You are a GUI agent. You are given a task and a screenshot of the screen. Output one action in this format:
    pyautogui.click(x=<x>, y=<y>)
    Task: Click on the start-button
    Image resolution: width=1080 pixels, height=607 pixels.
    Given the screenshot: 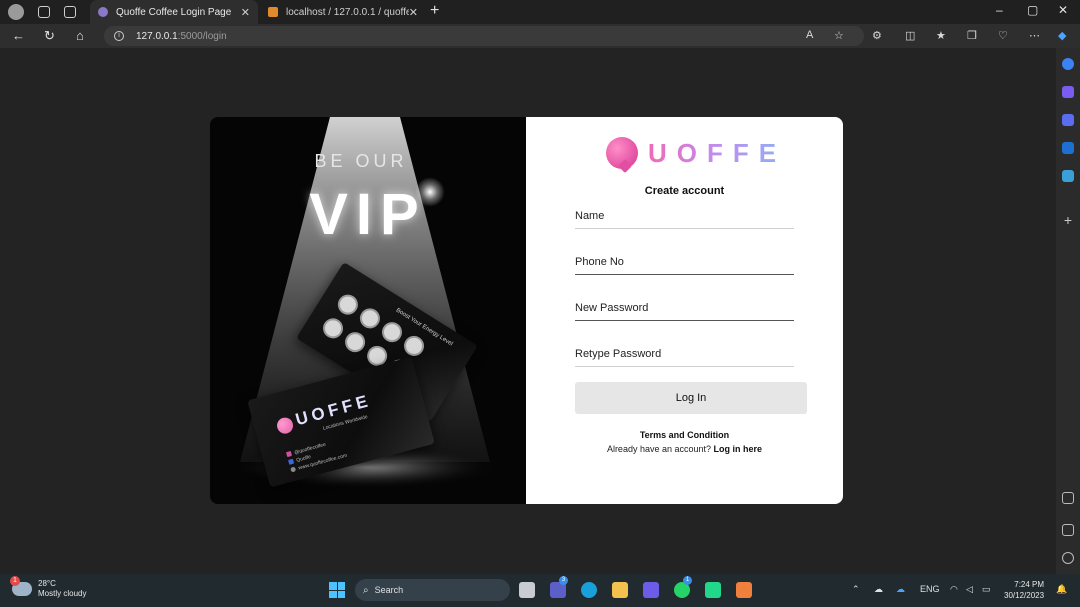 What is the action you would take?
    pyautogui.click(x=337, y=590)
    